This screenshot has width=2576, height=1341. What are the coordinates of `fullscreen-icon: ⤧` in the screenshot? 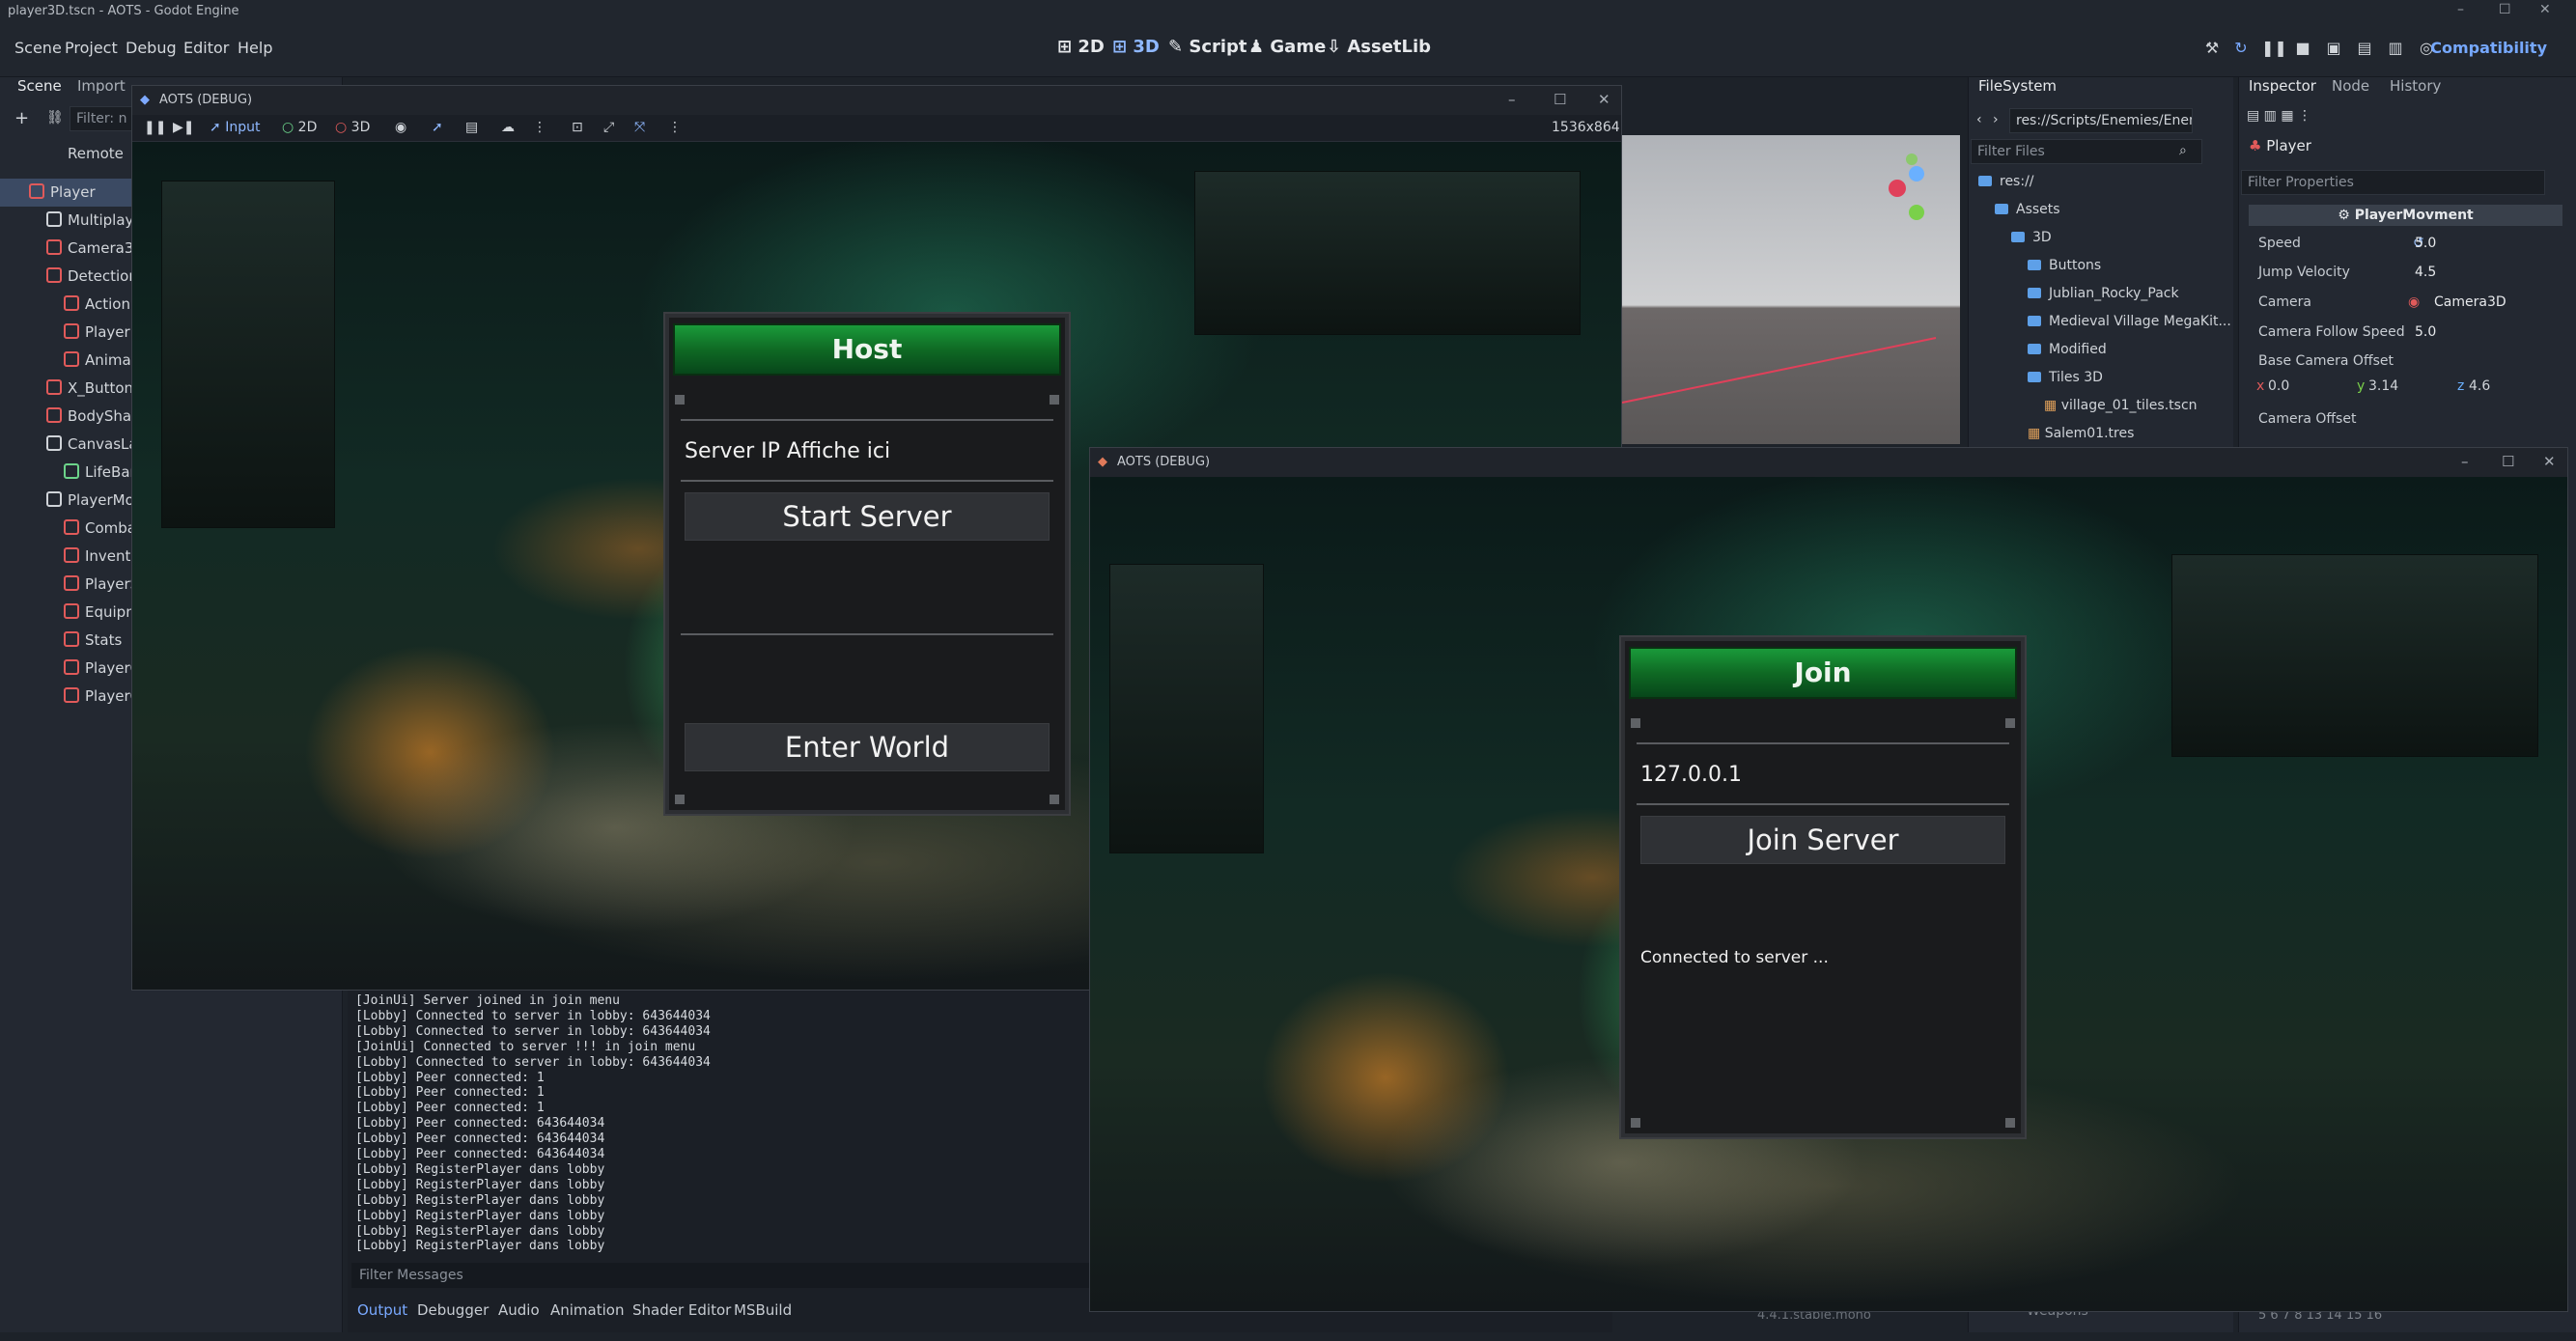 It's located at (640, 128).